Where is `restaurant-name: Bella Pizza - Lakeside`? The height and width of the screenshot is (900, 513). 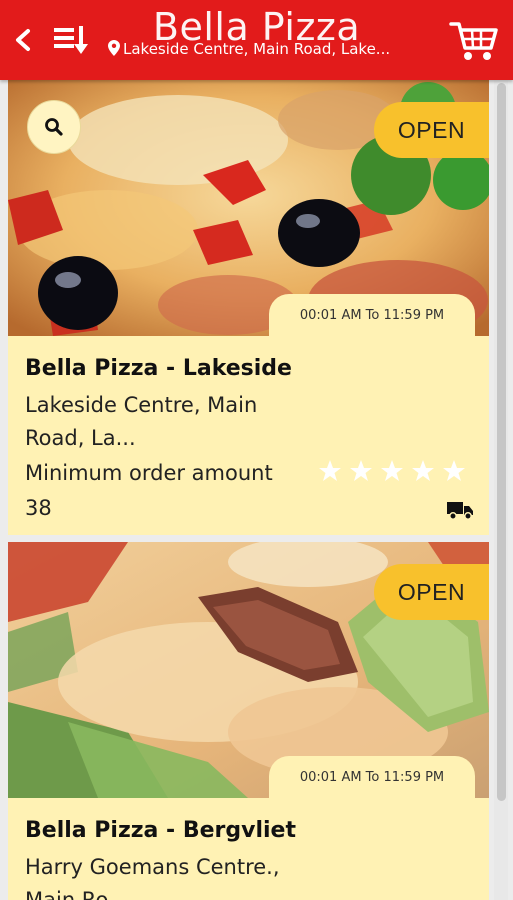
restaurant-name: Bella Pizza - Lakeside is located at coordinates (158, 368).